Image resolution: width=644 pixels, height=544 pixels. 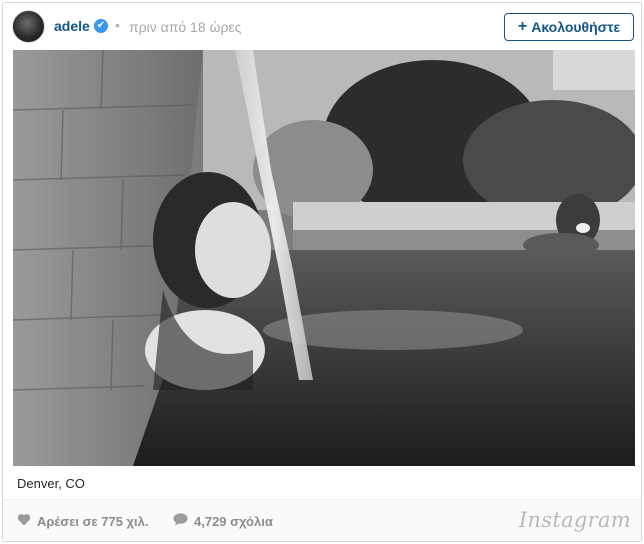 I want to click on likes-count: Αρέσει σε 775 χιλ., so click(x=83, y=521).